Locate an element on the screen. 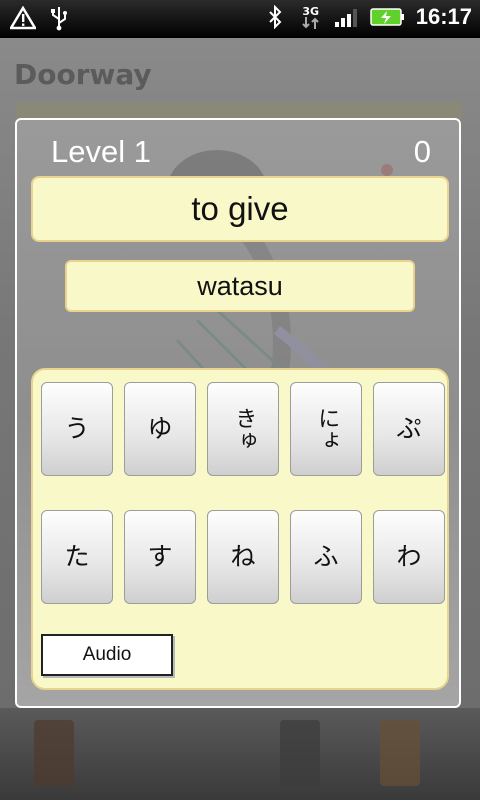  word-prompt-text: to give is located at coordinates (240, 208).